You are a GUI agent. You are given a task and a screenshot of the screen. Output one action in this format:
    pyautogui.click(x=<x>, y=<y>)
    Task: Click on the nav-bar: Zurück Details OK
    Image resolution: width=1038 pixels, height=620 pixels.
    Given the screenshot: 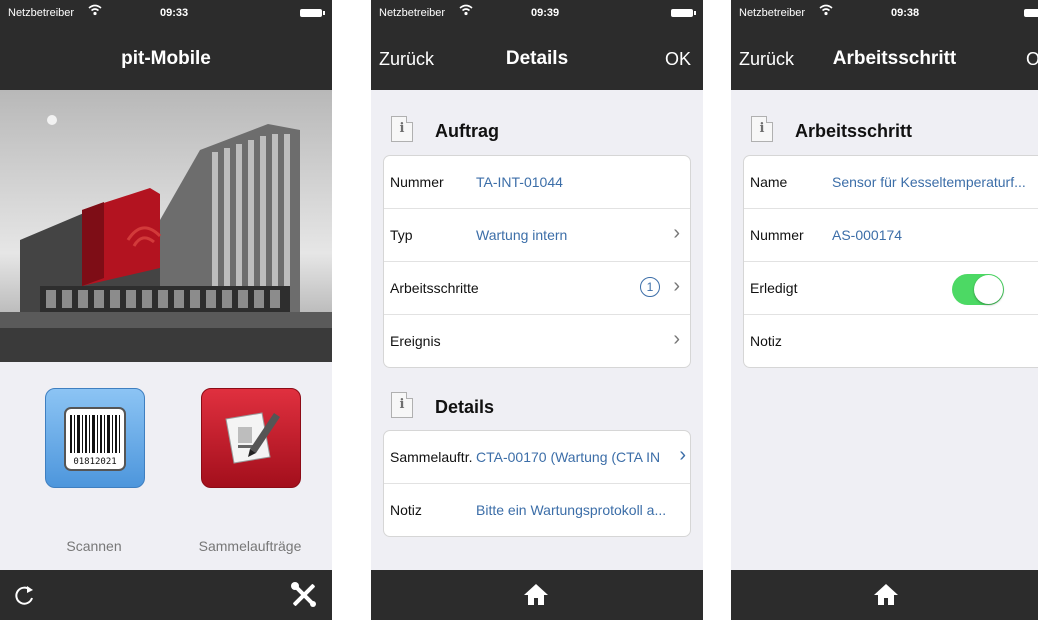 What is the action you would take?
    pyautogui.click(x=537, y=58)
    